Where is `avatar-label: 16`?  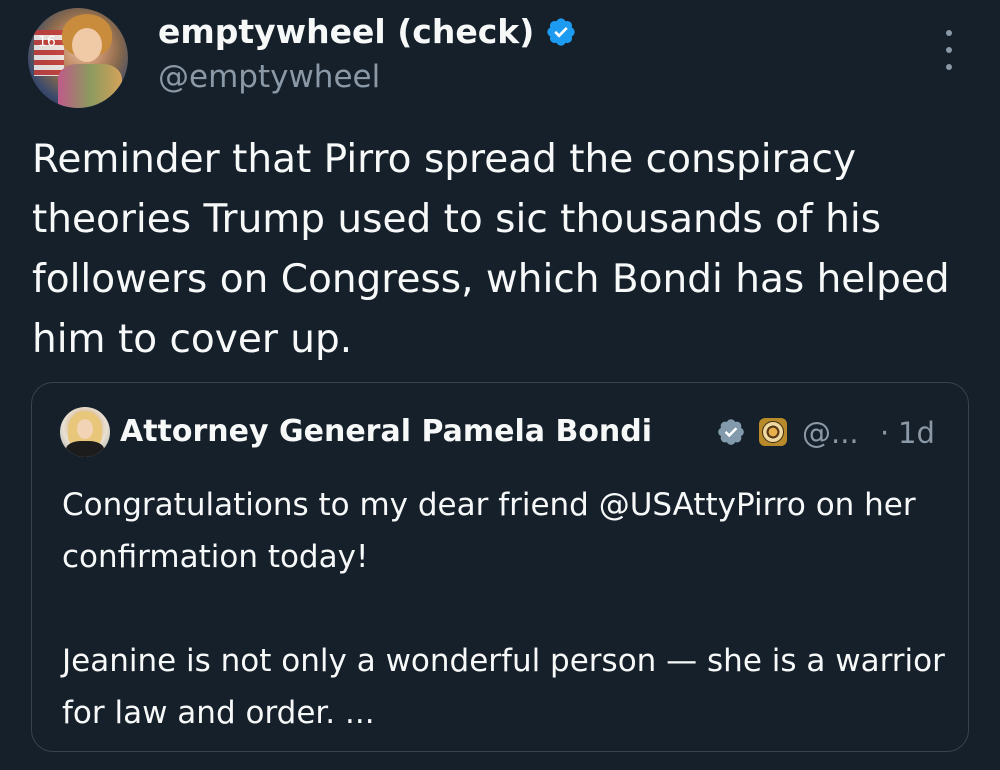
avatar-label: 16 is located at coordinates (47, 42).